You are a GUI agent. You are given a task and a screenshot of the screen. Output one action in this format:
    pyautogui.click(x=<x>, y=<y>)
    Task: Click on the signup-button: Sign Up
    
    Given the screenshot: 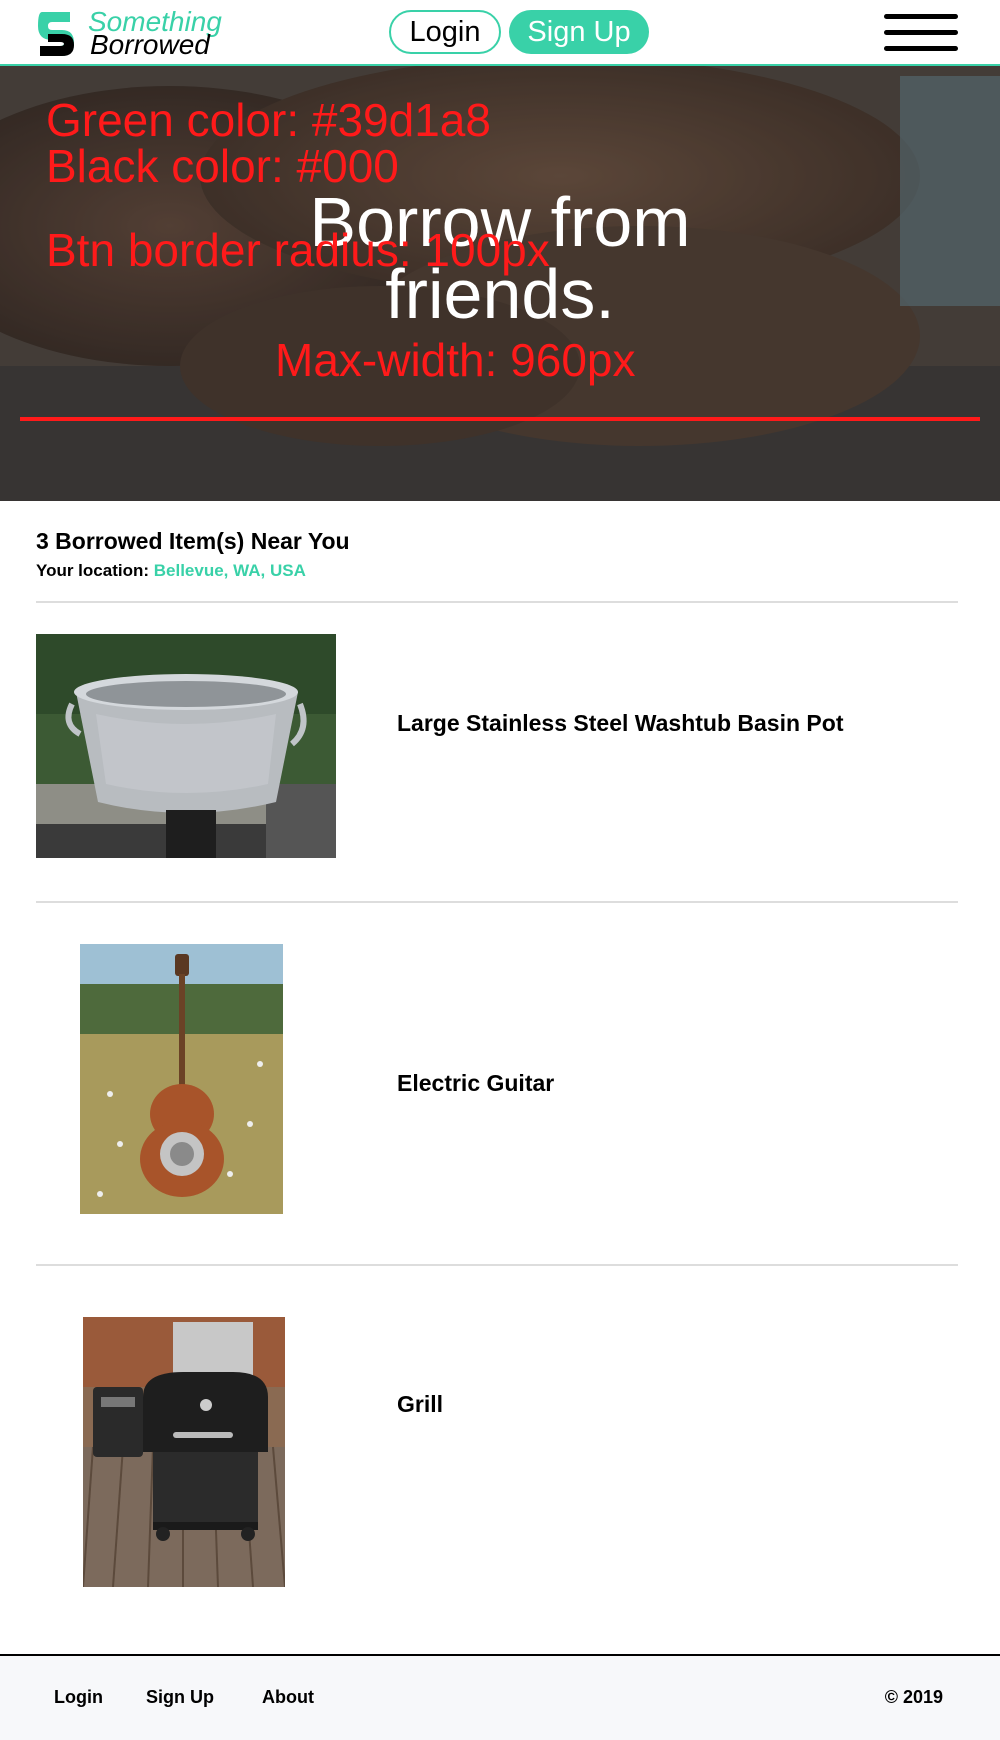 What is the action you would take?
    pyautogui.click(x=579, y=32)
    